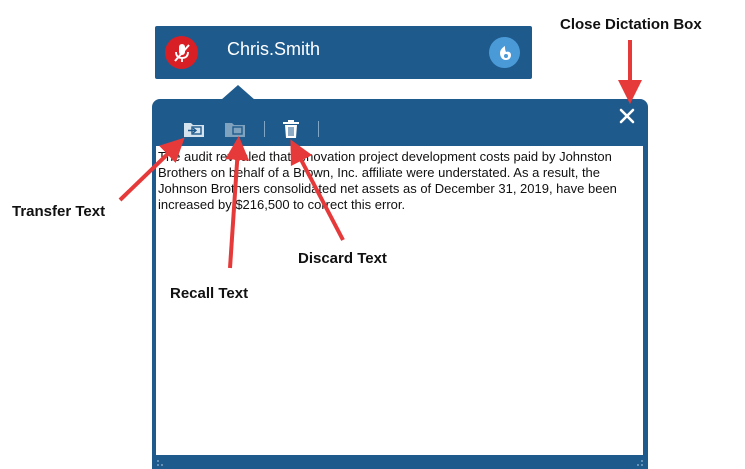  What do you see at coordinates (237, 202) in the screenshot?
I see `recall-arrow` at bounding box center [237, 202].